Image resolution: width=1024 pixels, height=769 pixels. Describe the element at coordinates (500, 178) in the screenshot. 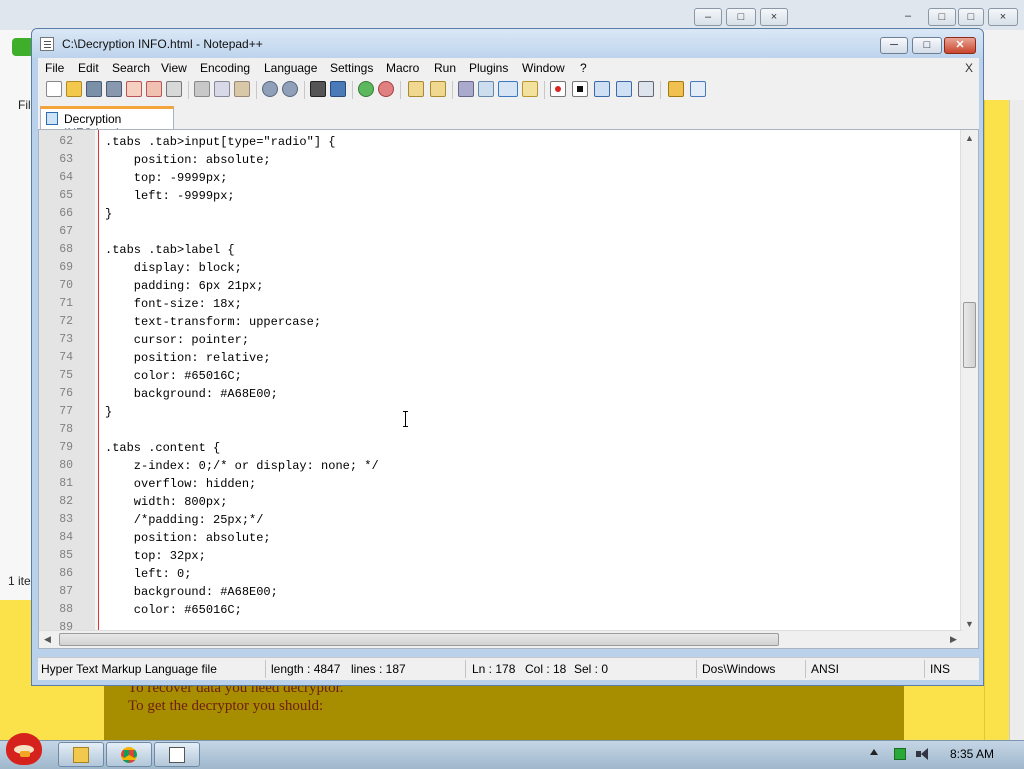

I see `code-line: 64 top: -9999px;` at that location.